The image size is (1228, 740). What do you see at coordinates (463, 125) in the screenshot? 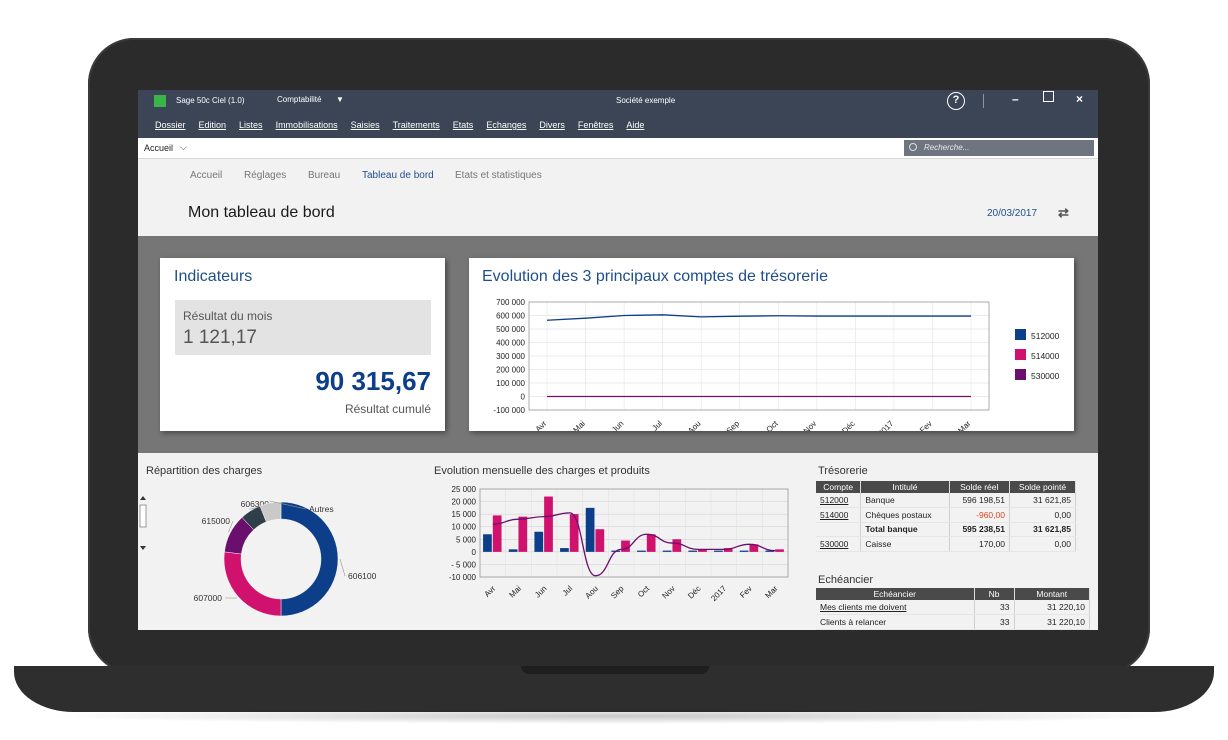
I see `menu-etats: Etats` at bounding box center [463, 125].